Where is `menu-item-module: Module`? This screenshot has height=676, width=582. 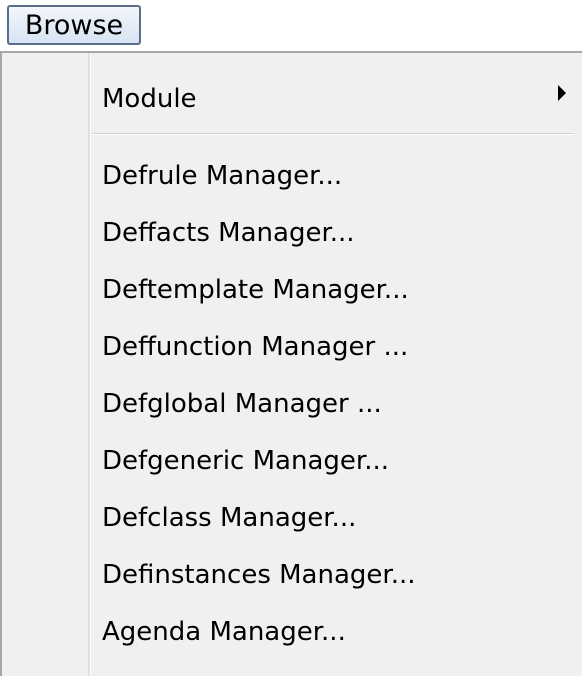 menu-item-module: Module is located at coordinates (332, 99).